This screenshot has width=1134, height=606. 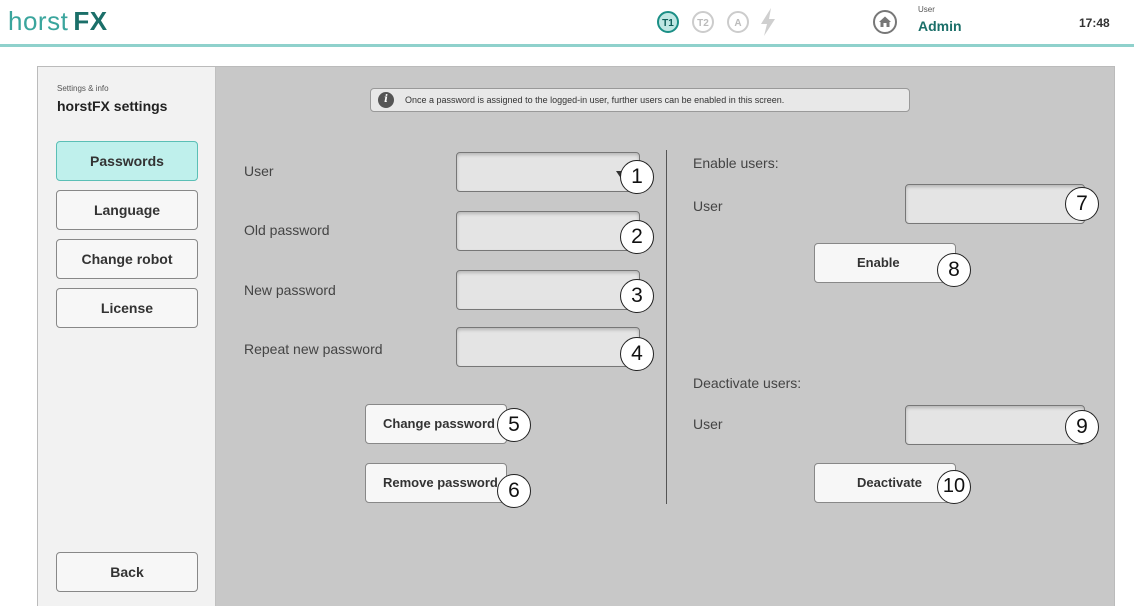 I want to click on repeat-password-field, so click(x=548, y=347).